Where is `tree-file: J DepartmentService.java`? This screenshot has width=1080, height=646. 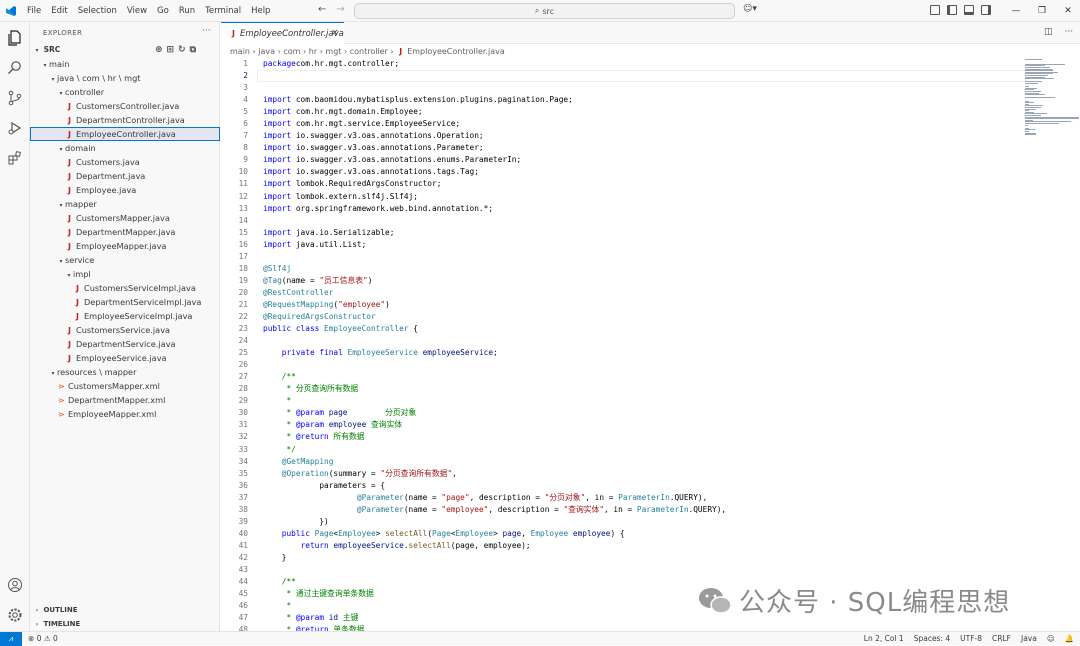
tree-file: J DepartmentService.java is located at coordinates (125, 344).